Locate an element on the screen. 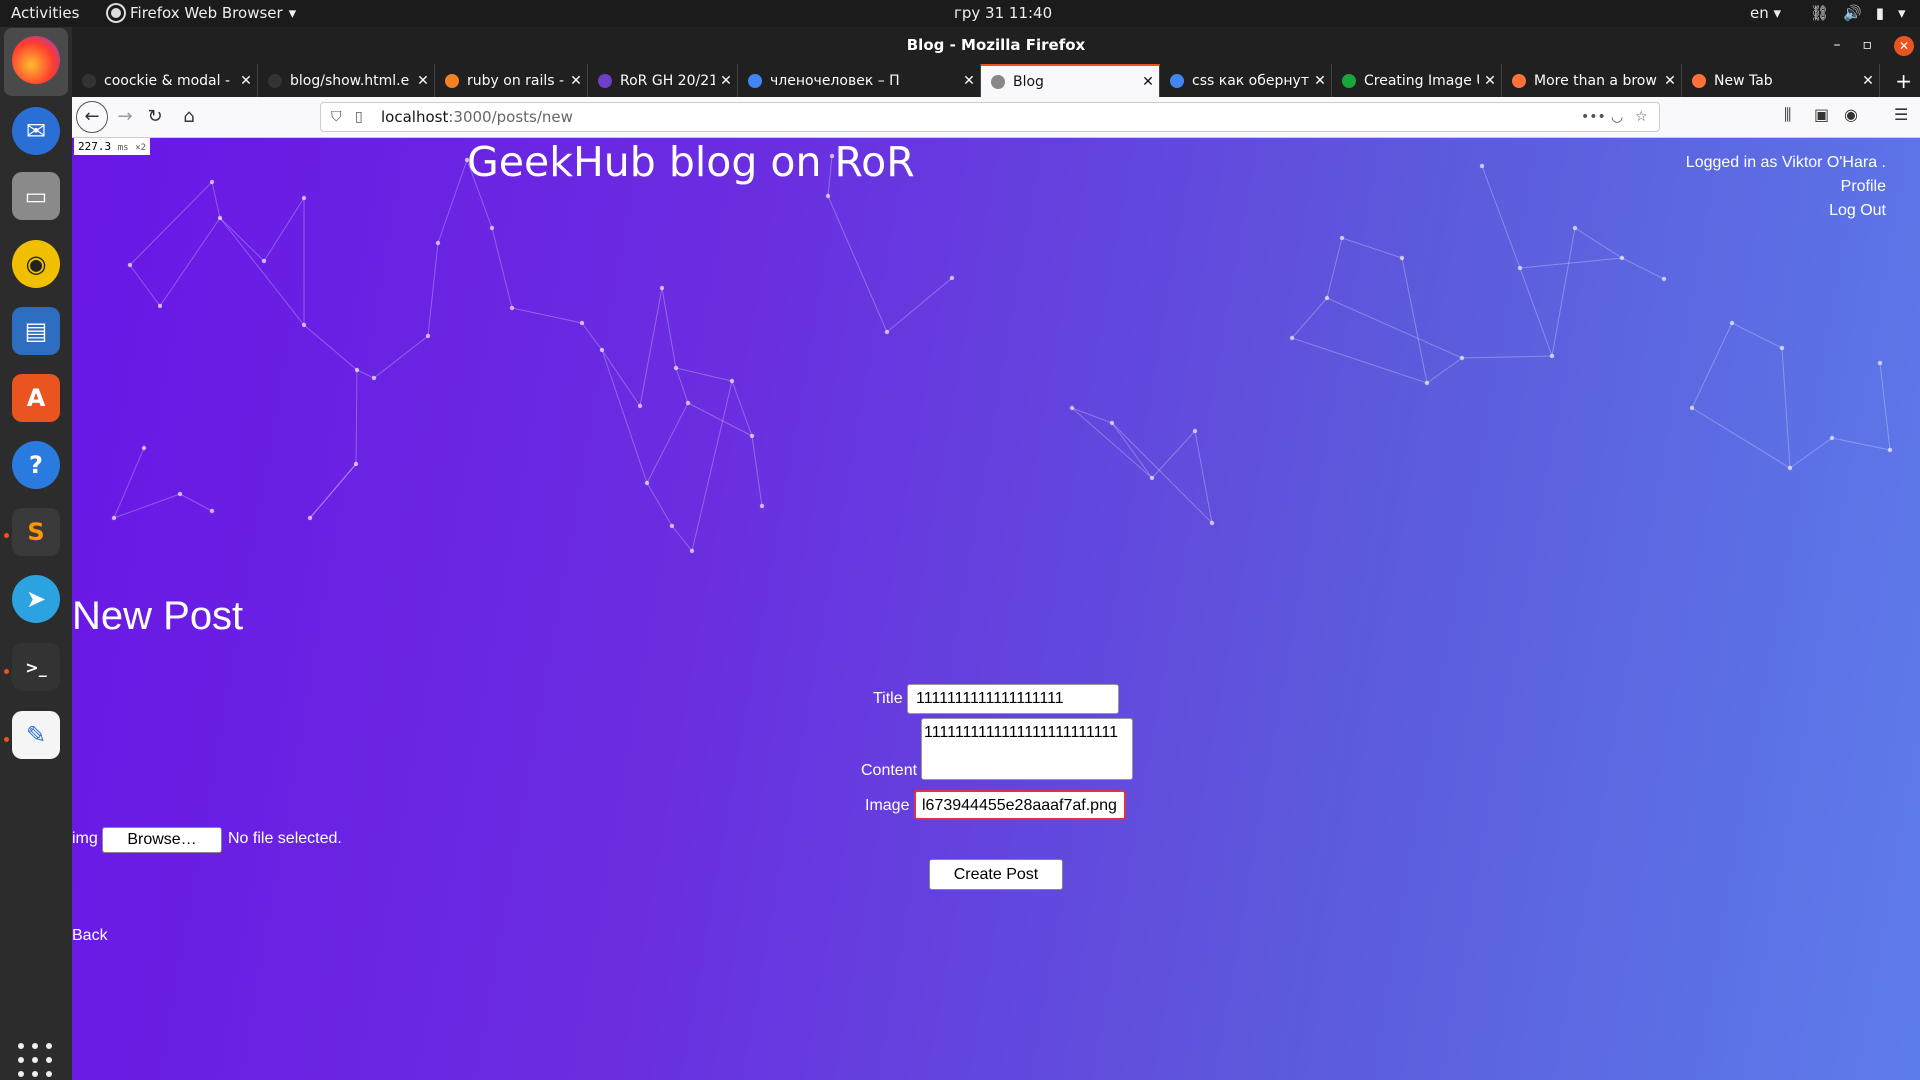  system-tray: ⛓ 🔊 ▮ ▾ is located at coordinates (1858, 13).